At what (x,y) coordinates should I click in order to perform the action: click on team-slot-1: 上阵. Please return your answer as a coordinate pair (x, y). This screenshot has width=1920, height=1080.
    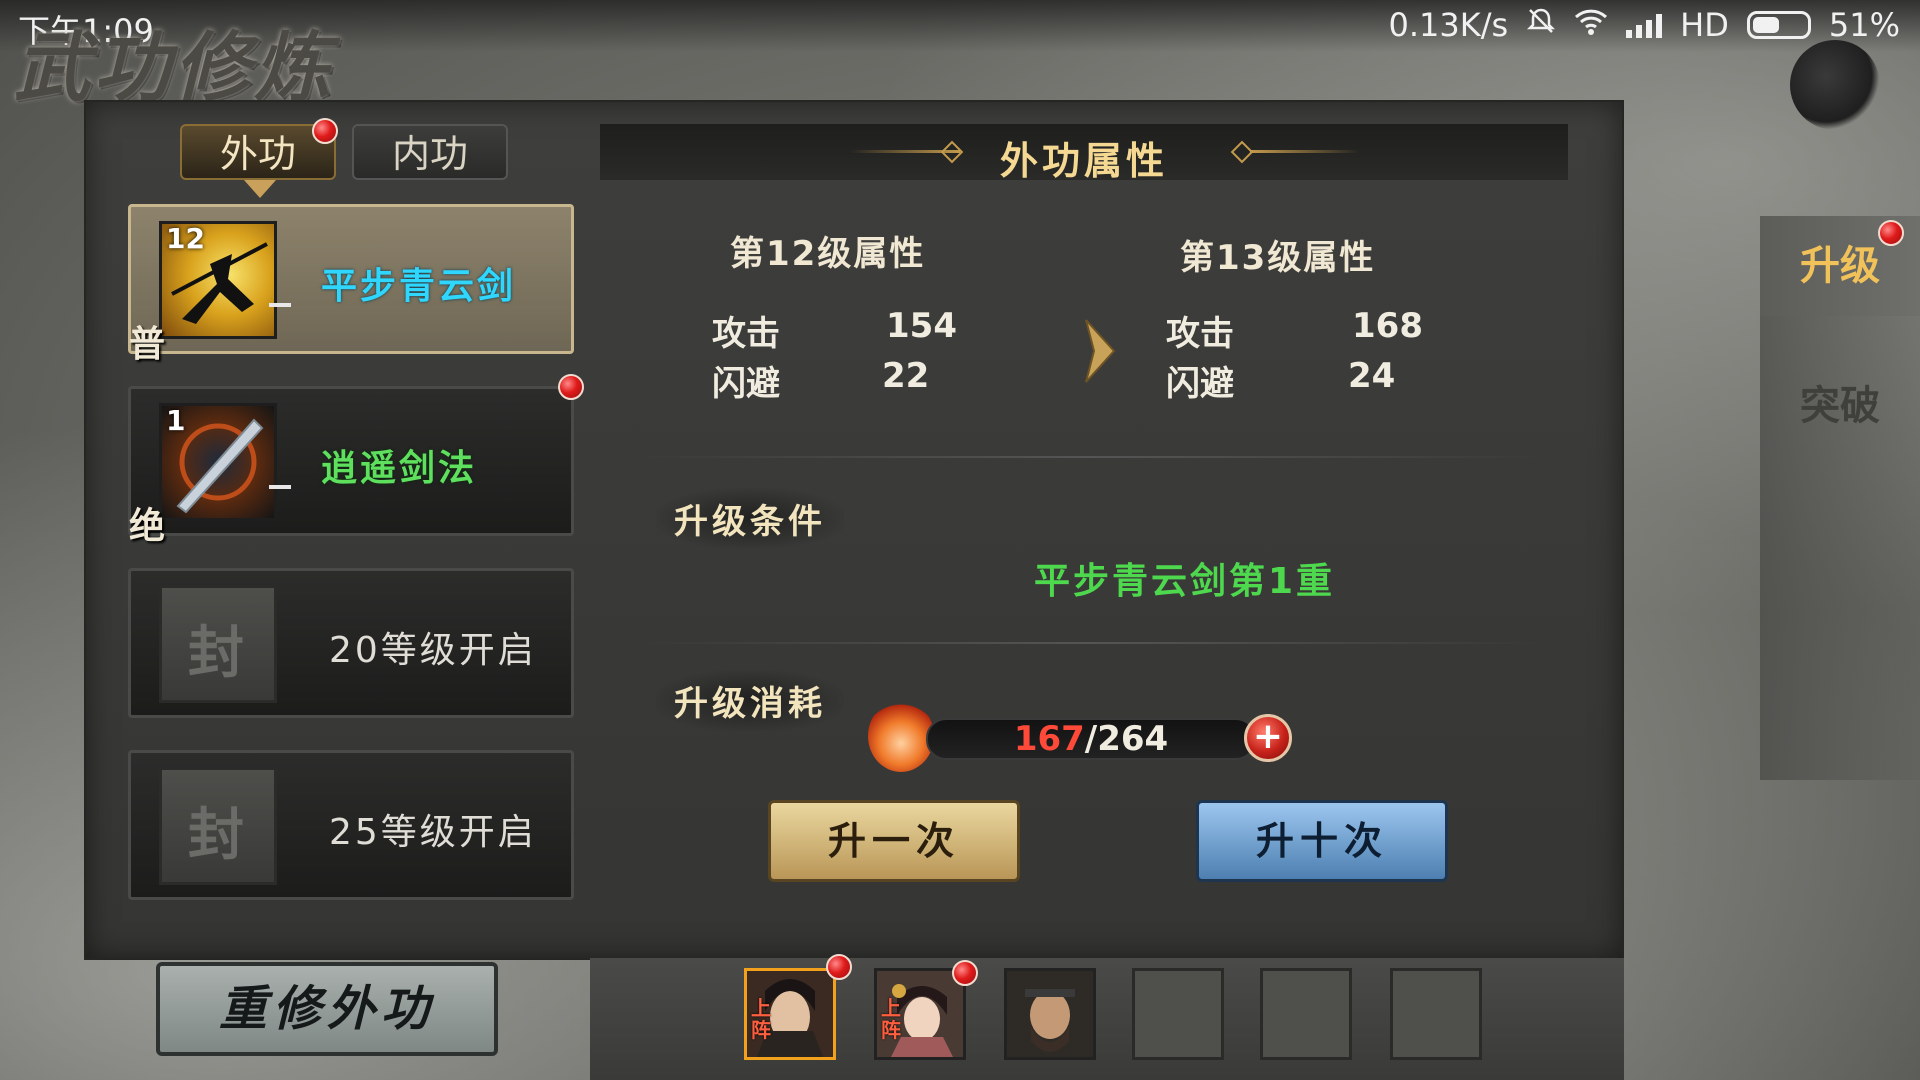
    Looking at the image, I should click on (790, 1014).